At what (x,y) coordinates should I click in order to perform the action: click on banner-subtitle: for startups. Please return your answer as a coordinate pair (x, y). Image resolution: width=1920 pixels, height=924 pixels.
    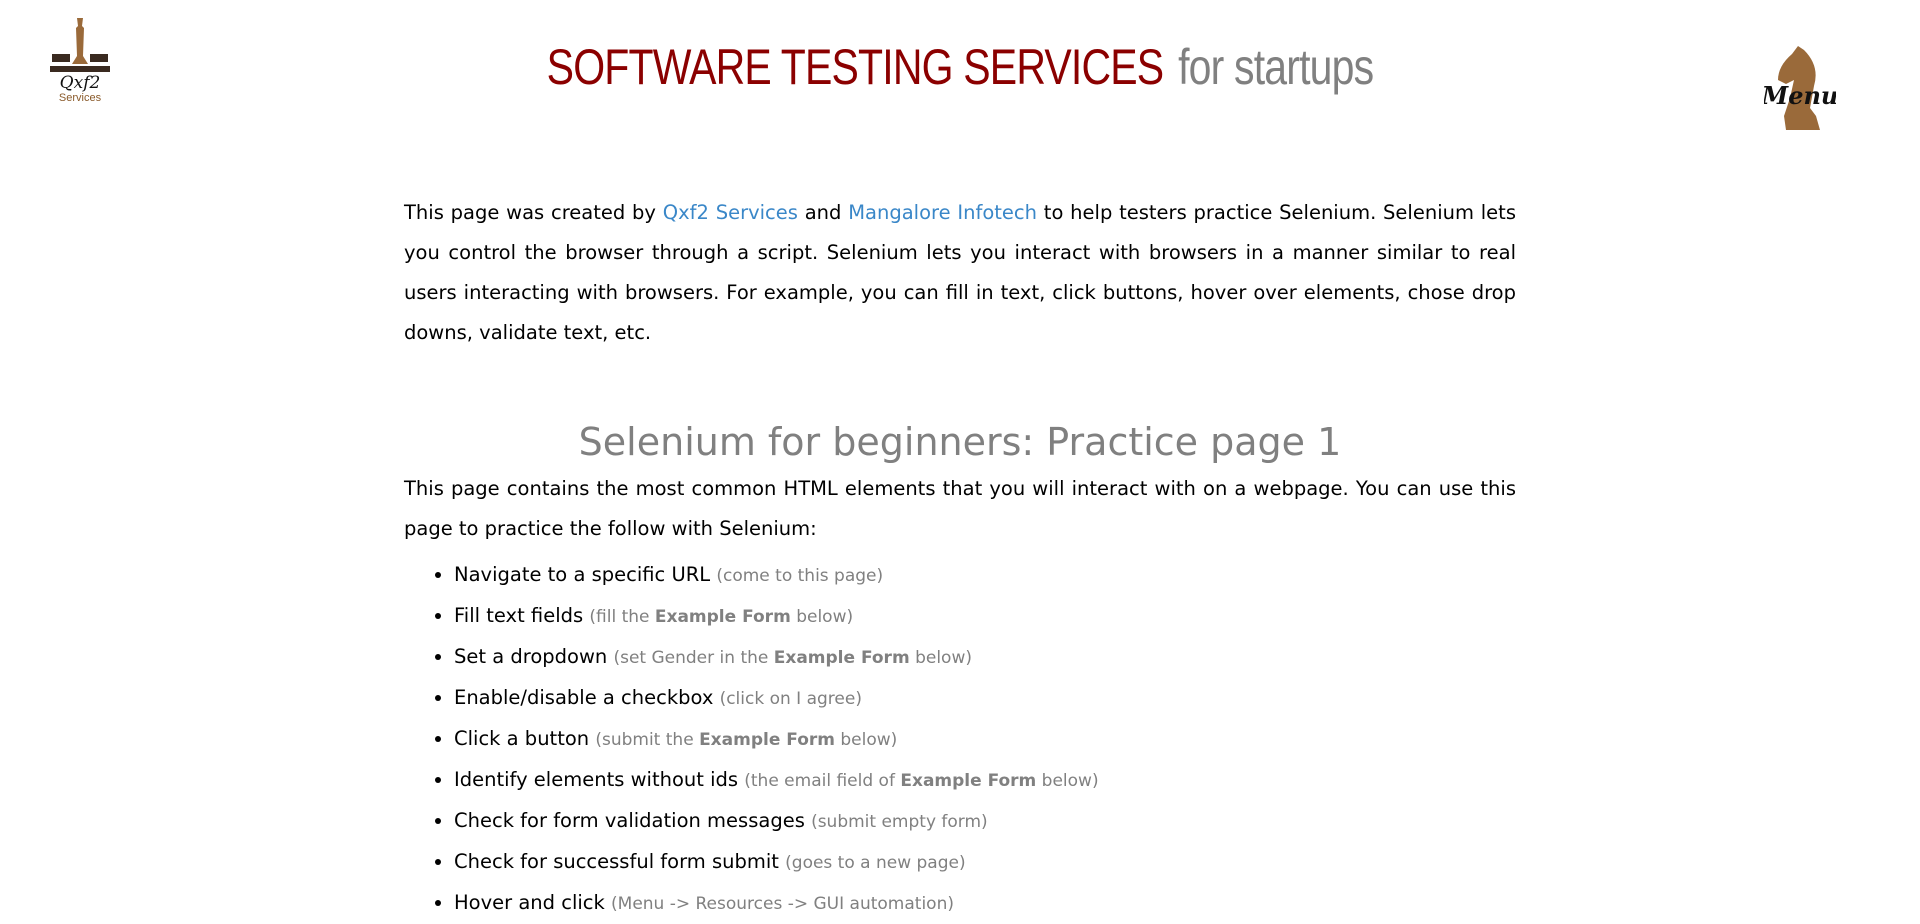
    Looking at the image, I should click on (1276, 67).